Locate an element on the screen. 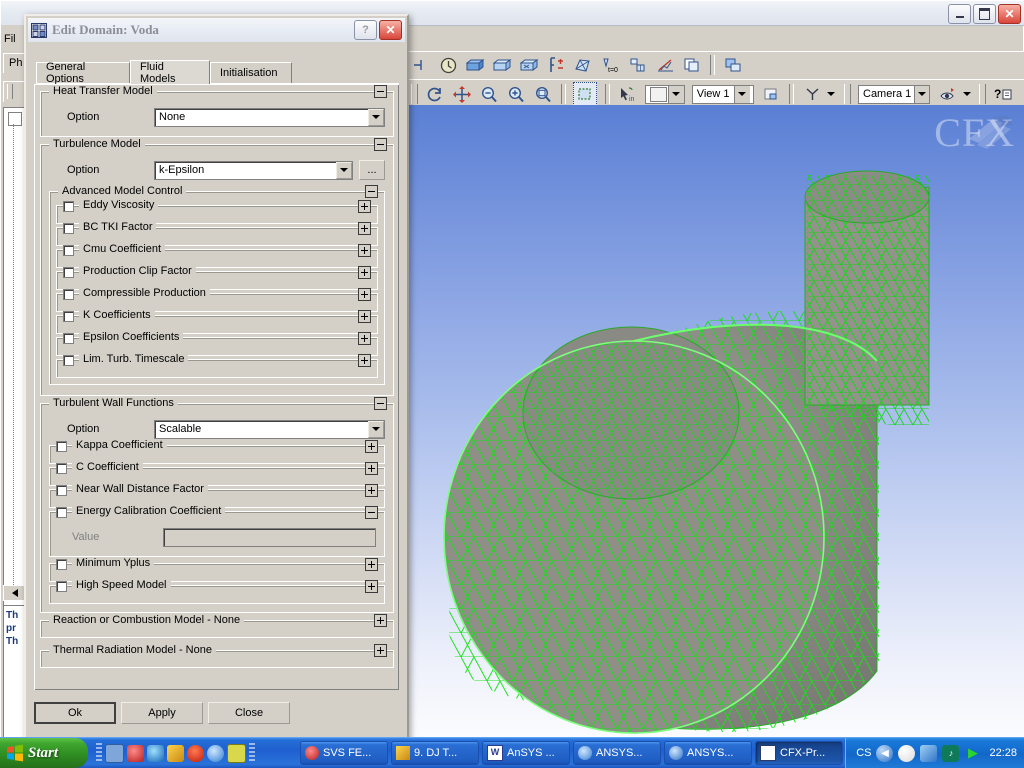  minimum-yplus-expand-toggle is located at coordinates (371, 564).